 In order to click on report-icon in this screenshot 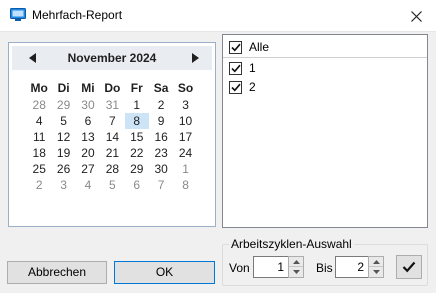, I will do `click(18, 14)`.